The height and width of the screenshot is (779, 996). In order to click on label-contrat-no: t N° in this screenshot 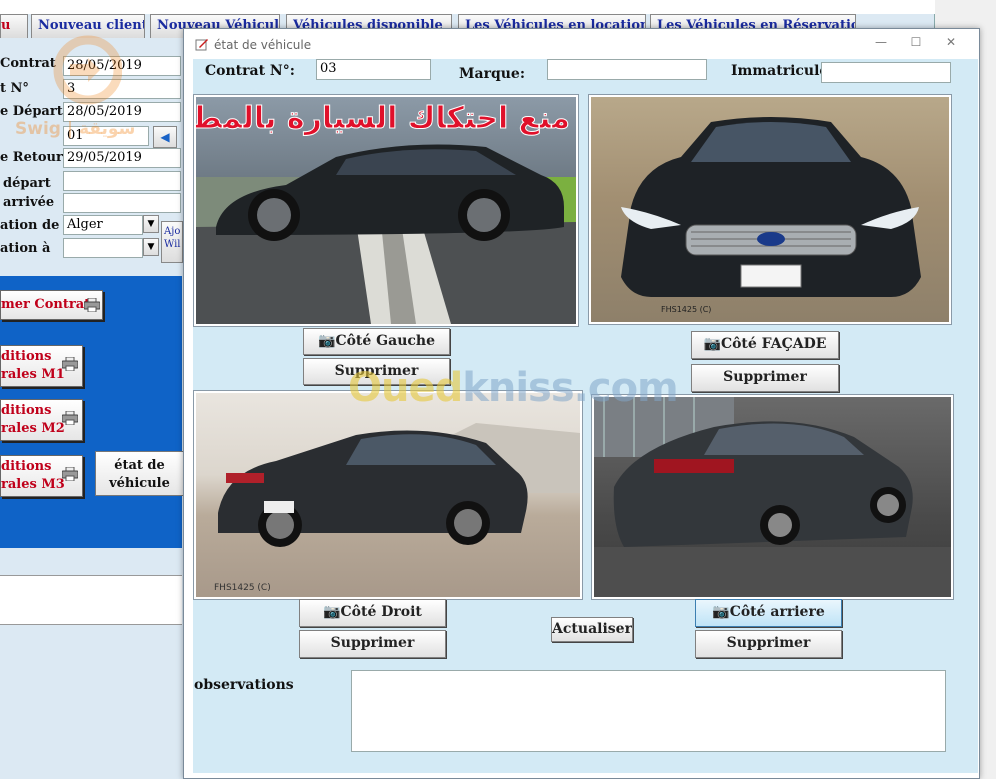, I will do `click(14, 88)`.